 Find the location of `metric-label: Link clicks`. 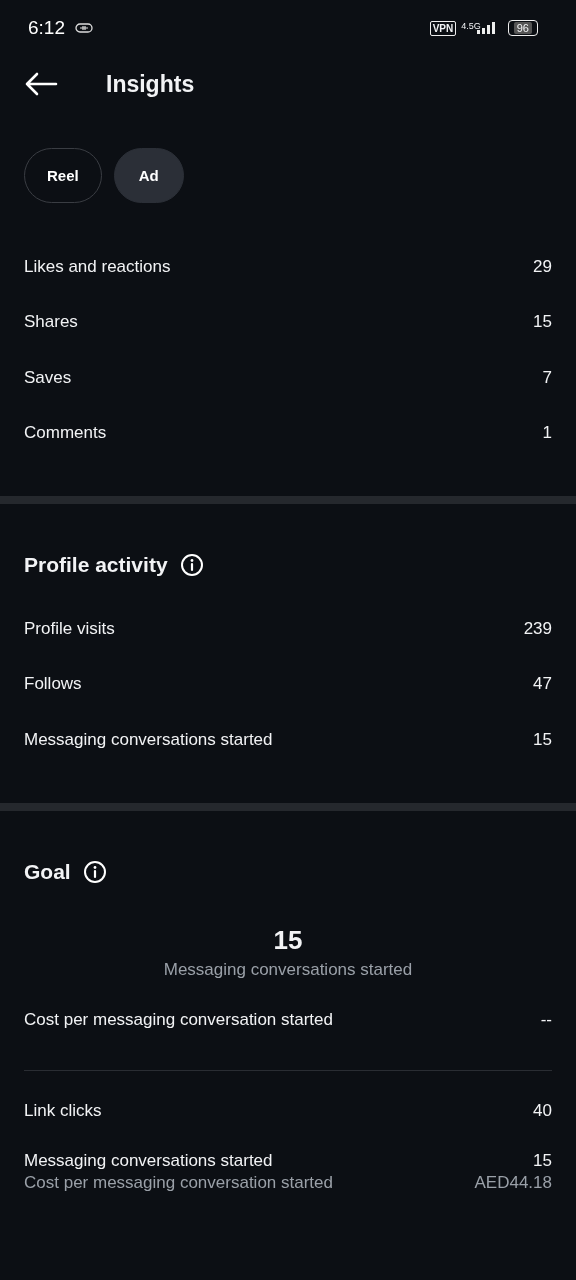

metric-label: Link clicks is located at coordinates (63, 1110).